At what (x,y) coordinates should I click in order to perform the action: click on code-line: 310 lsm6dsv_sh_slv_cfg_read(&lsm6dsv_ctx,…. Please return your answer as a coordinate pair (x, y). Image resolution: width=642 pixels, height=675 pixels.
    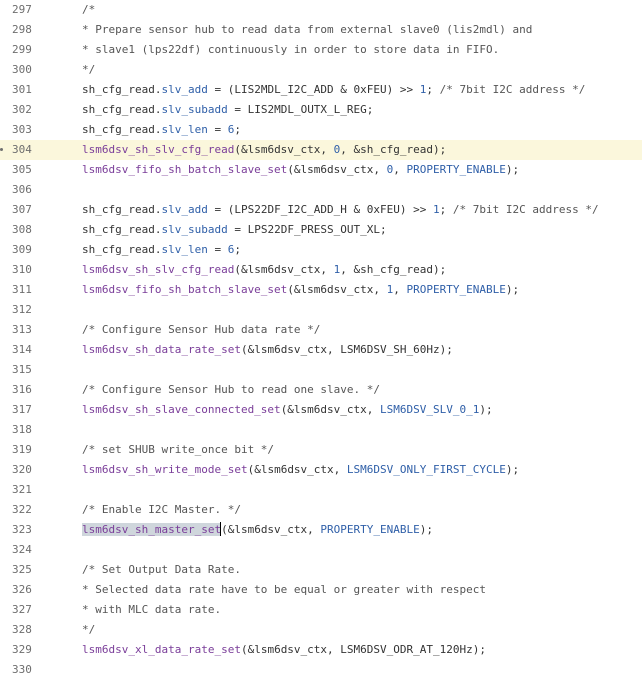
    Looking at the image, I should click on (321, 270).